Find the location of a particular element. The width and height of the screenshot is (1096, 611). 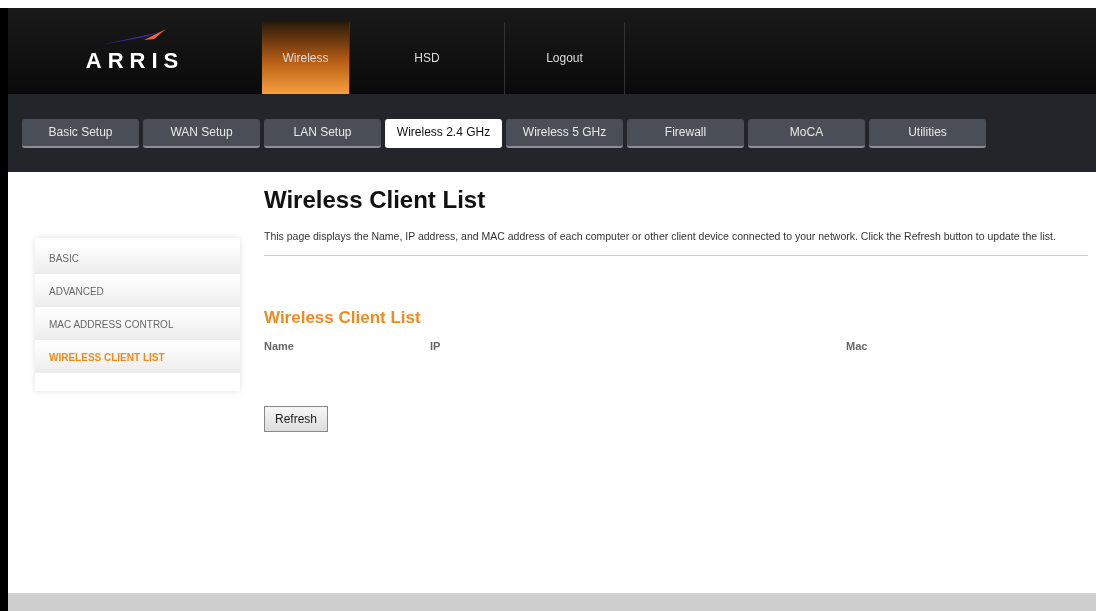

description: This page displays the Name, IP address, and MAC address of each computer or other client device connected to your network. Click the Refresh button to update the list. is located at coordinates (676, 241).